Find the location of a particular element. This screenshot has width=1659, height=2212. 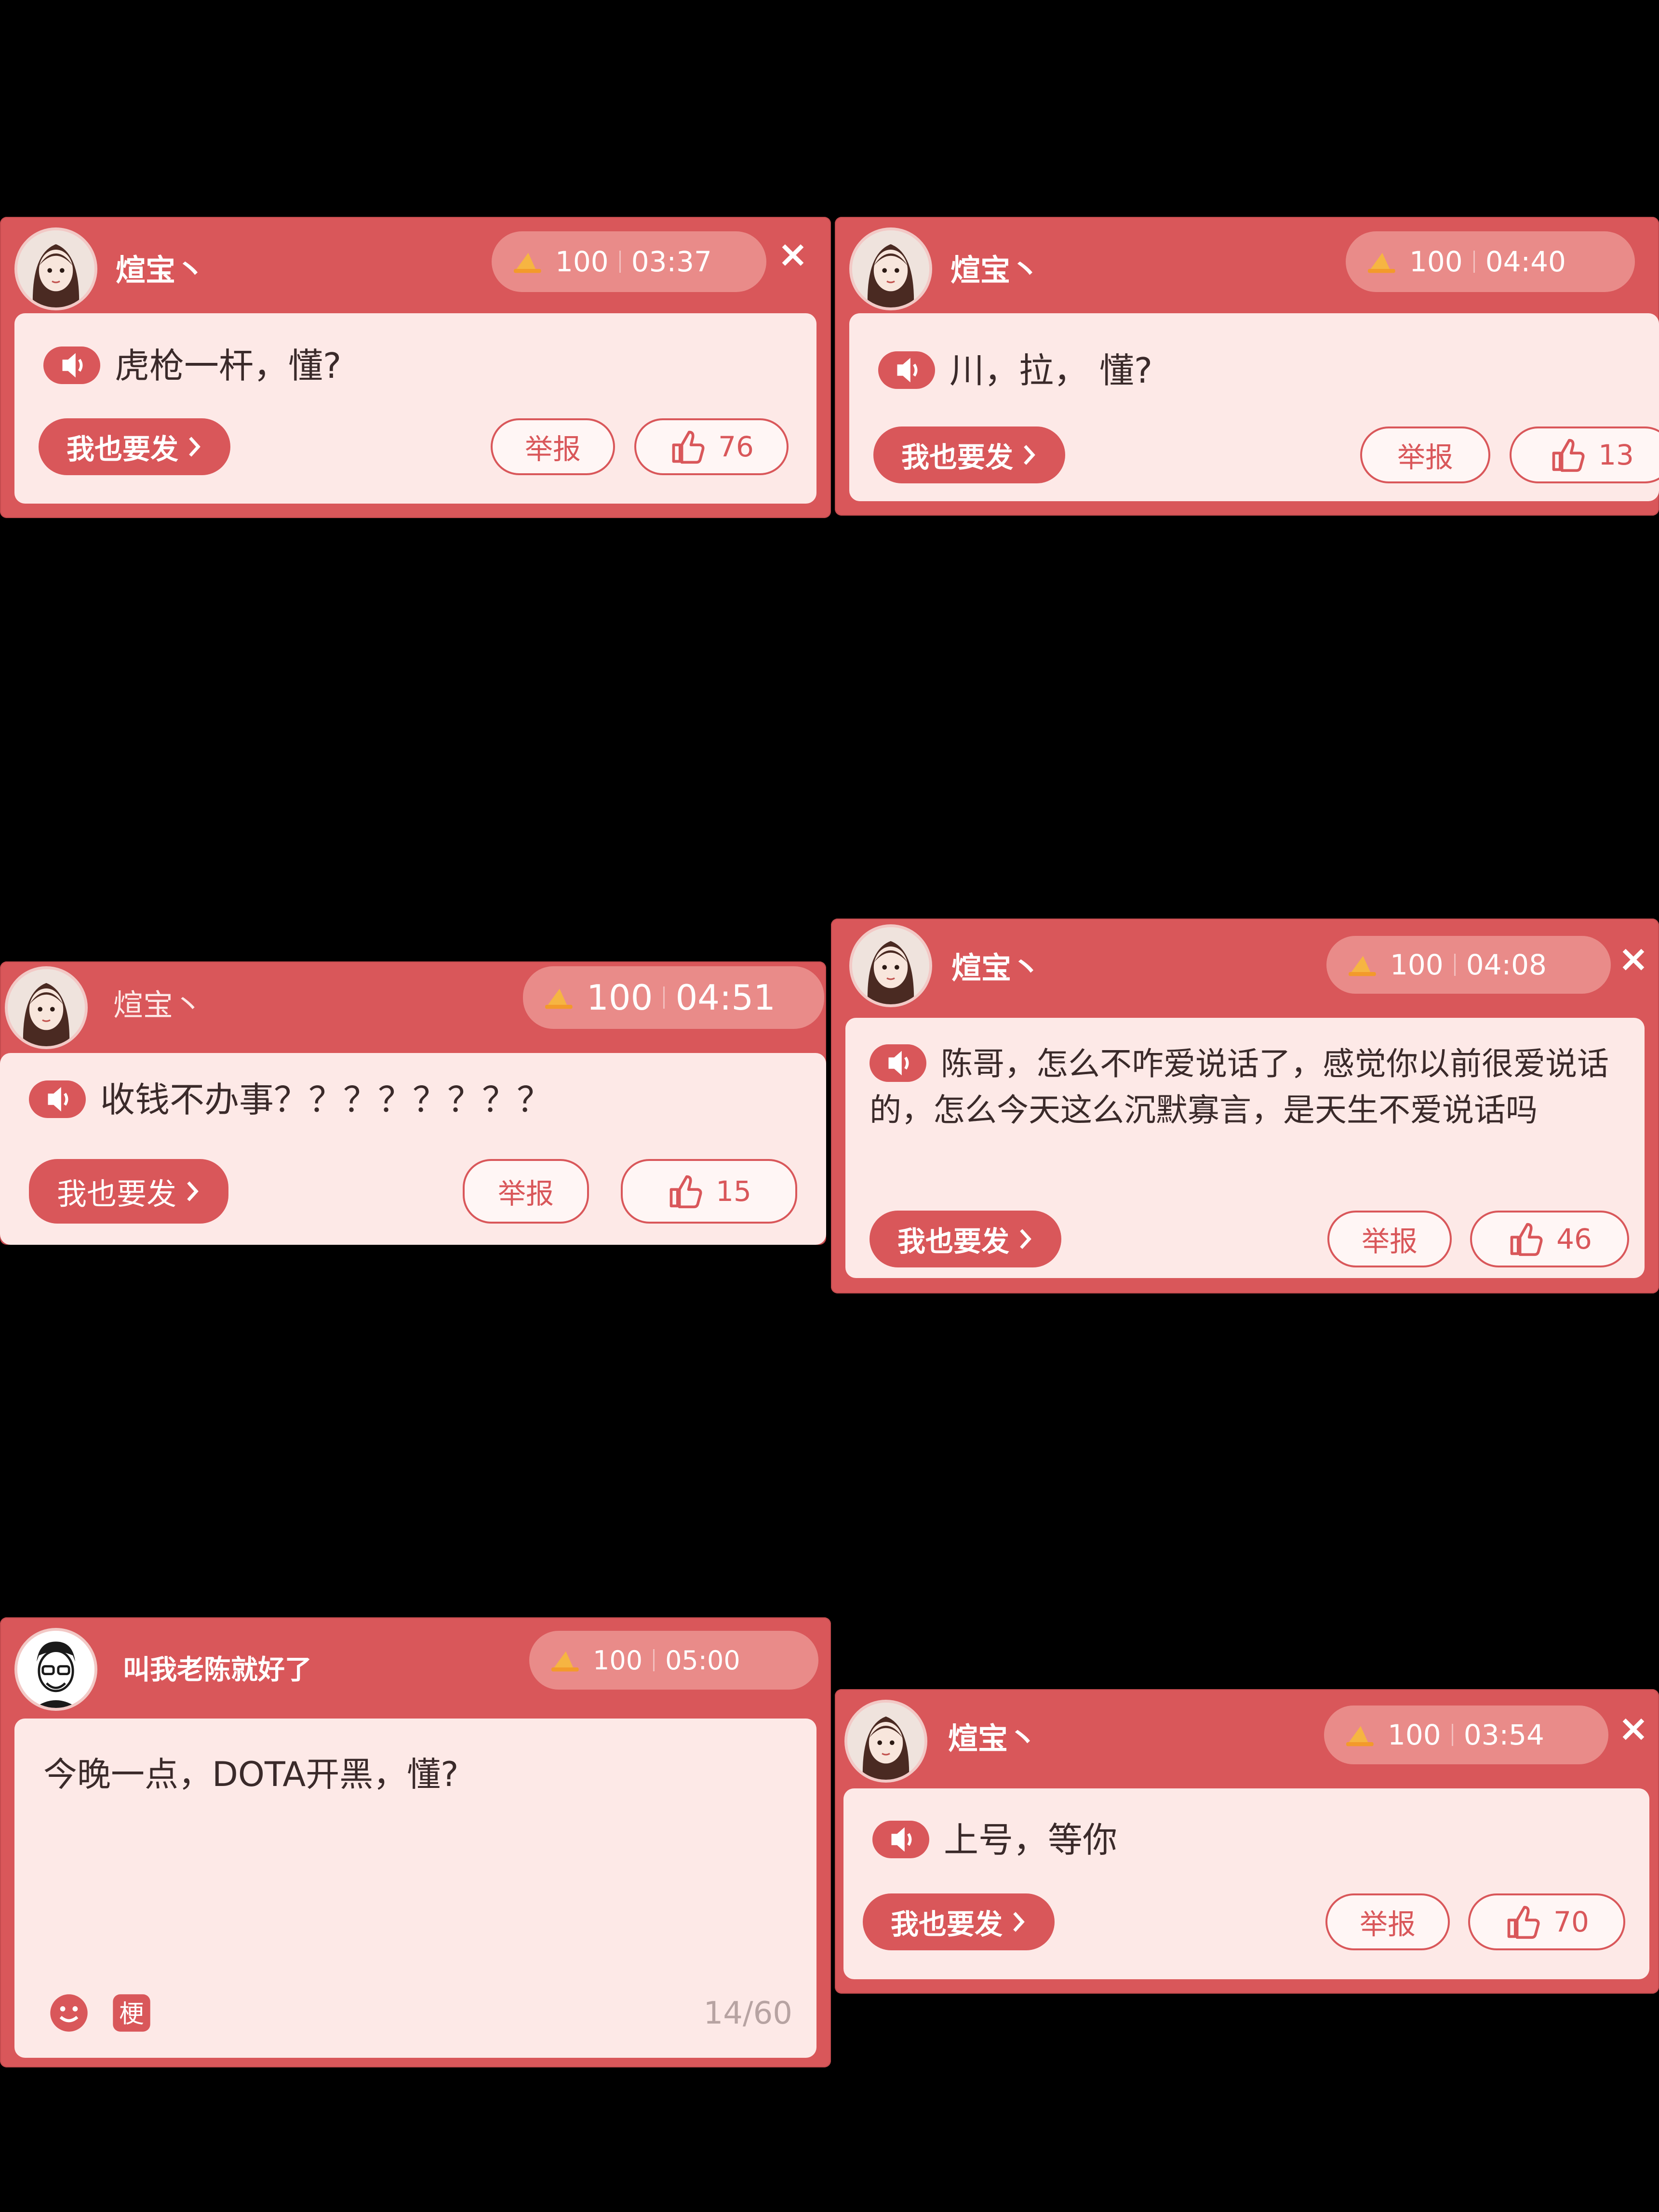

message-row: 上号，等你 is located at coordinates (1246, 1840).